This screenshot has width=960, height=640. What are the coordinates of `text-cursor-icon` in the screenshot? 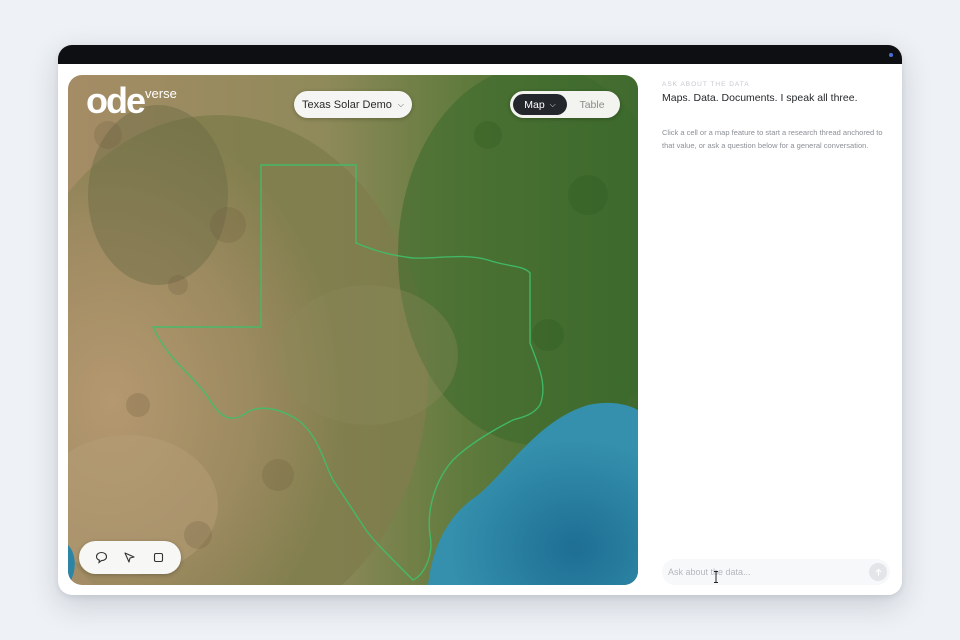 It's located at (716, 577).